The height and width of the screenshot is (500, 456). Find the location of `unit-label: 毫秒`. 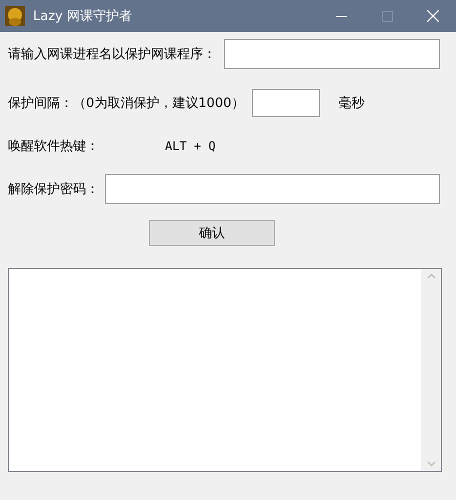

unit-label: 毫秒 is located at coordinates (351, 103).